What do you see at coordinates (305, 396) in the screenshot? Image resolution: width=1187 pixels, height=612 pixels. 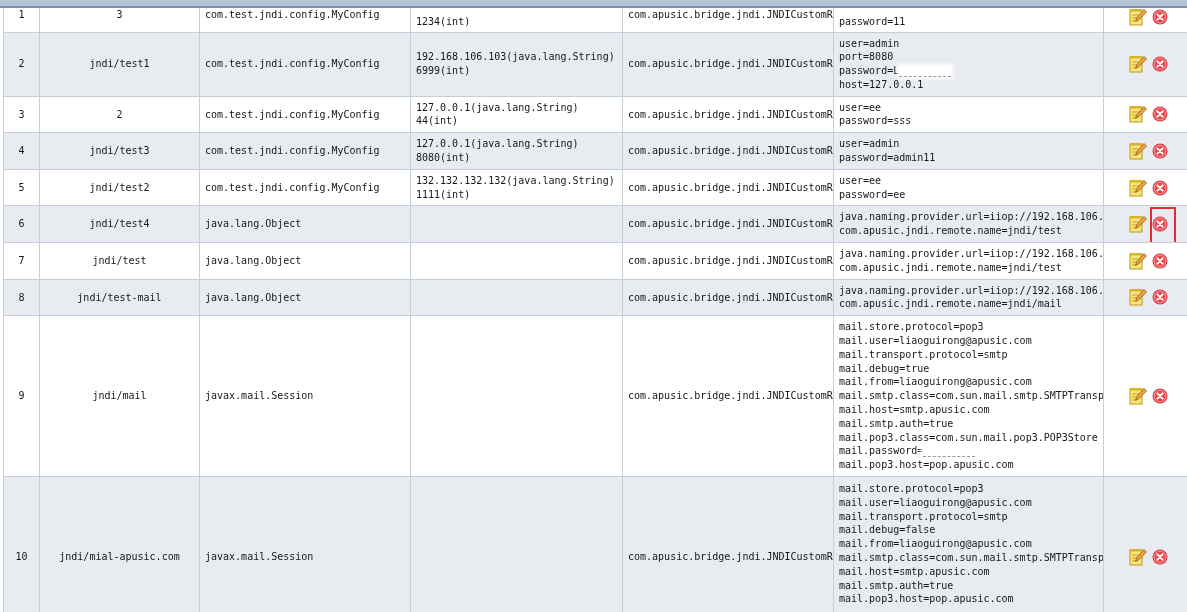 I see `class-cell: javax.mail.Session` at bounding box center [305, 396].